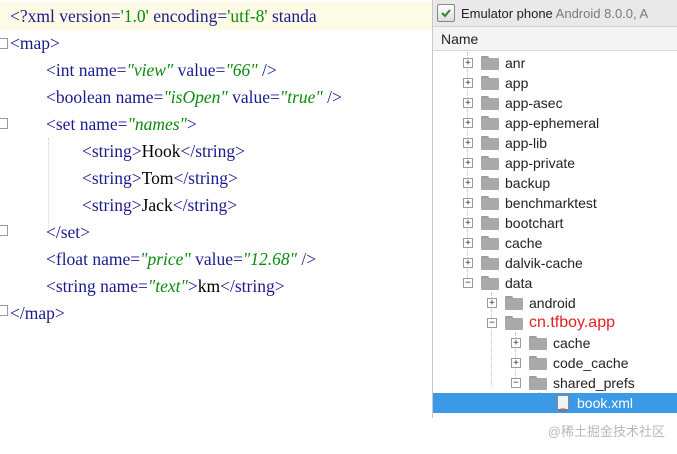 The width and height of the screenshot is (677, 454). What do you see at coordinates (555, 403) in the screenshot?
I see `tree-item-book-xml: <> book.xml` at bounding box center [555, 403].